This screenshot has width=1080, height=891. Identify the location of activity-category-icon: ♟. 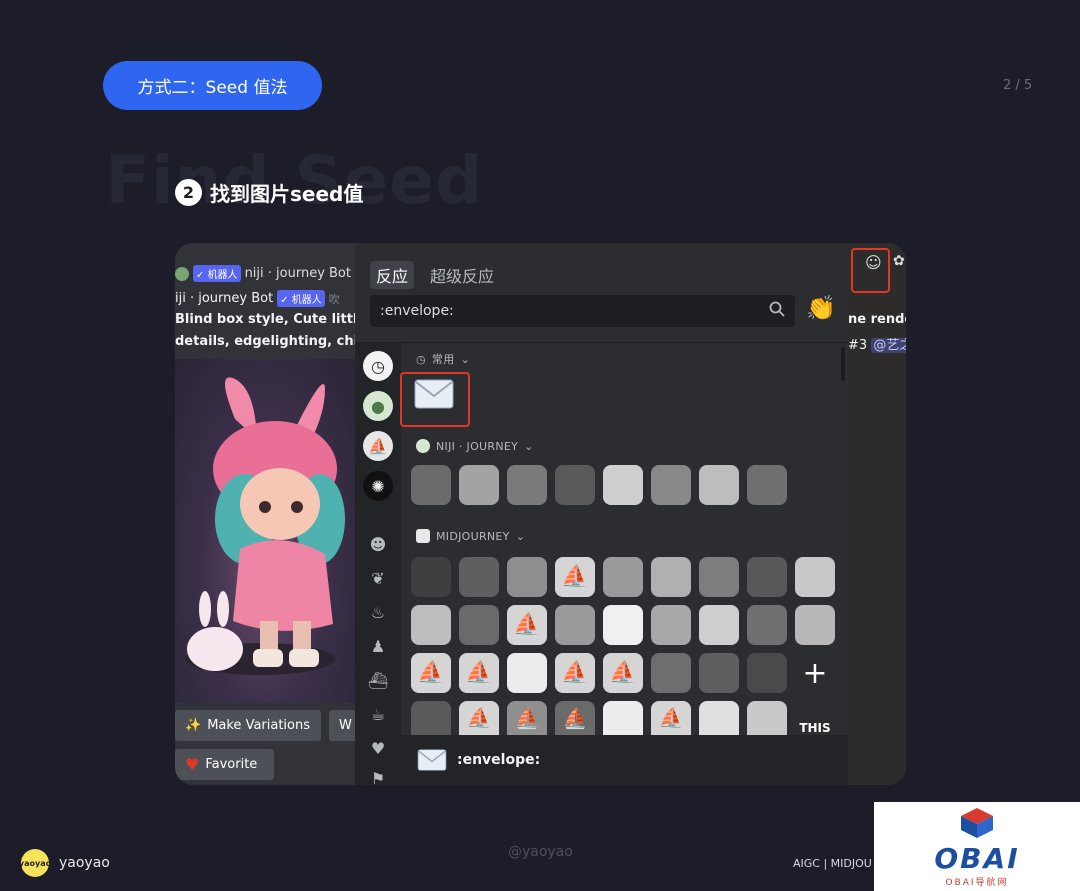
(378, 646).